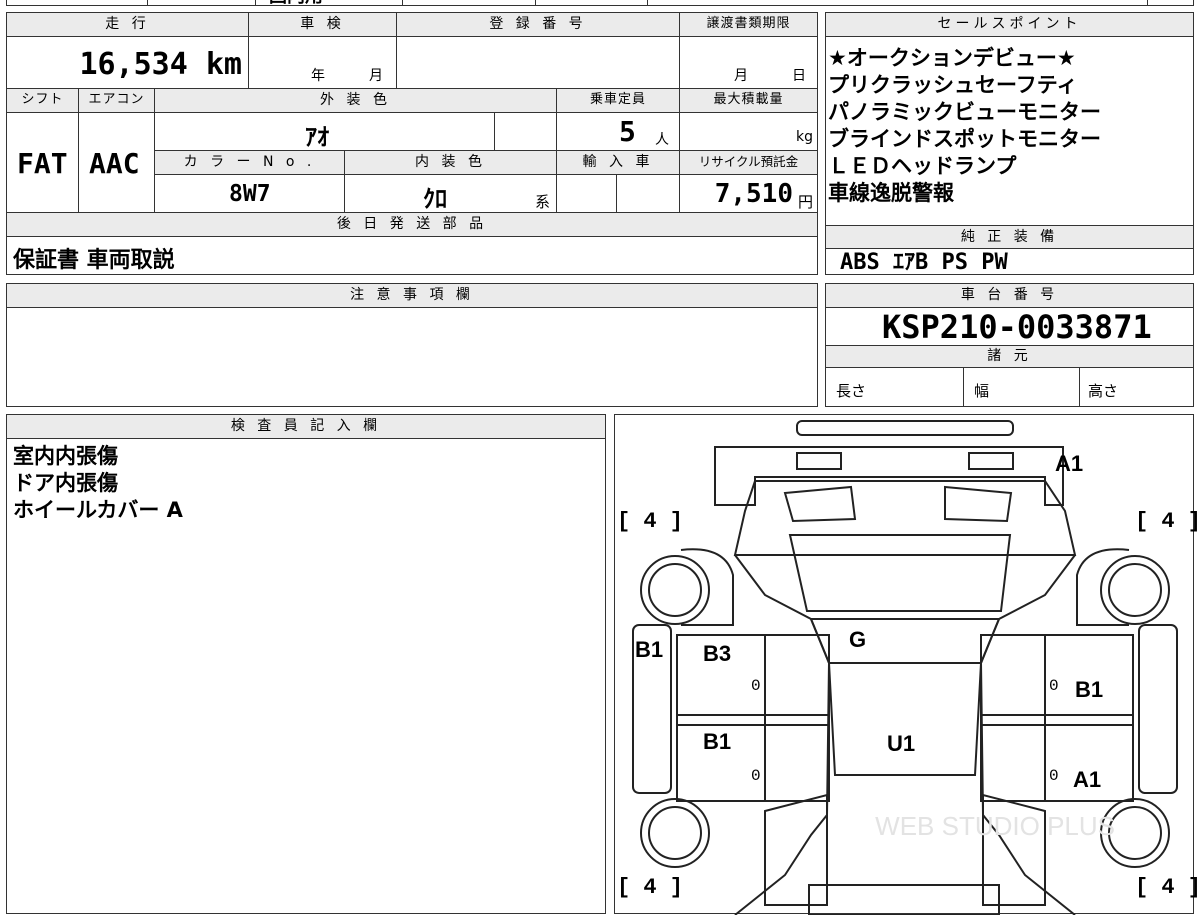 The image size is (1200, 915). I want to click on inspector-header: 検 査 員 記 入 欄, so click(306, 427).